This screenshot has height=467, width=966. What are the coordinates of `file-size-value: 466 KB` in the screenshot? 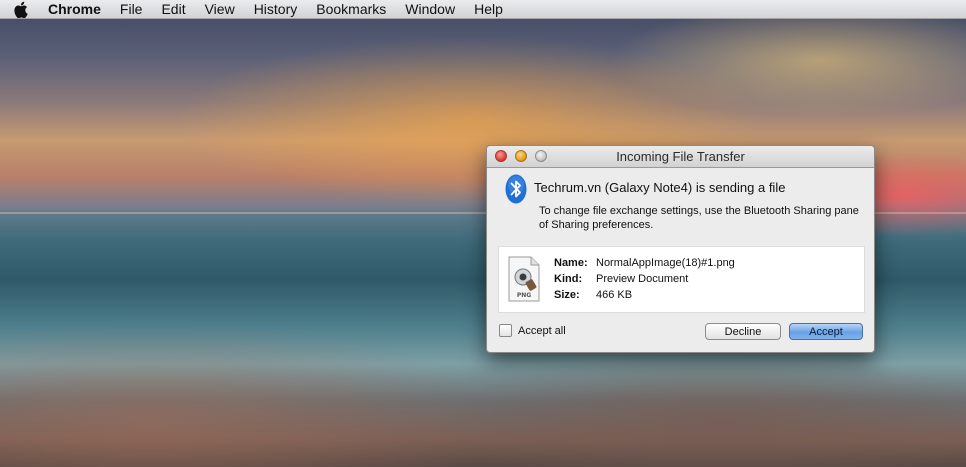 It's located at (614, 295).